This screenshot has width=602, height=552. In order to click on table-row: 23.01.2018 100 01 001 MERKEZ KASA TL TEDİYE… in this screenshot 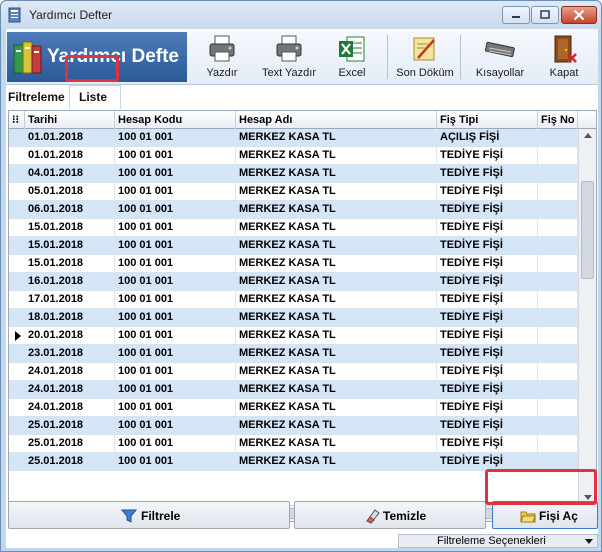, I will do `click(293, 354)`.